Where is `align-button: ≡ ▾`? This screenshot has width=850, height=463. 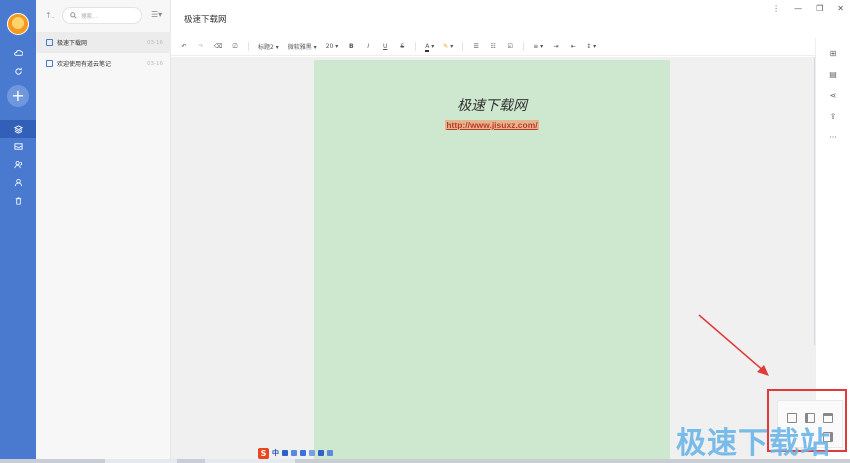
align-button: ≡ ▾ is located at coordinates (538, 46).